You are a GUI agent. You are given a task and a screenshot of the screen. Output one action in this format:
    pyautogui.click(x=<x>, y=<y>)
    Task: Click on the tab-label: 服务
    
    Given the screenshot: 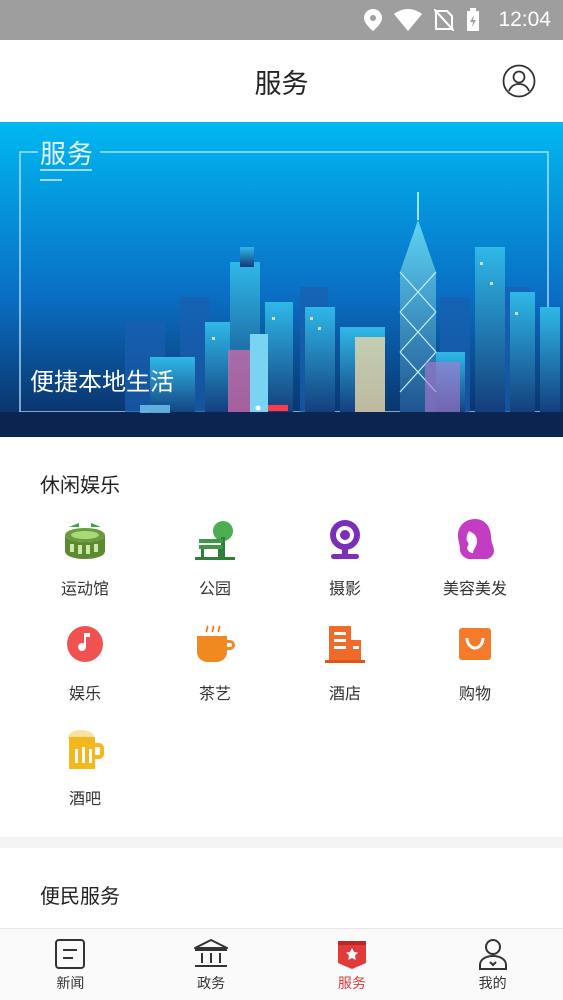 What is the action you would take?
    pyautogui.click(x=351, y=984)
    